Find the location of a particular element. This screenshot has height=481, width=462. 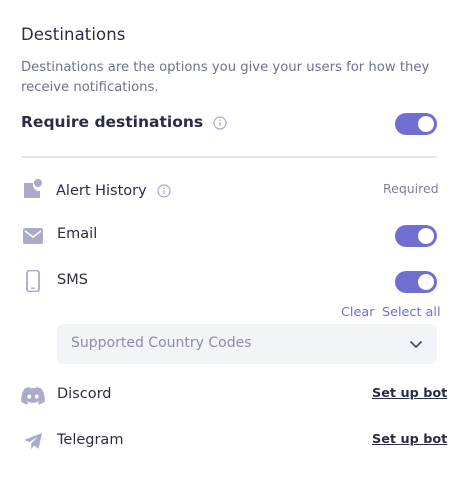

destination-label: Telegram is located at coordinates (90, 440).